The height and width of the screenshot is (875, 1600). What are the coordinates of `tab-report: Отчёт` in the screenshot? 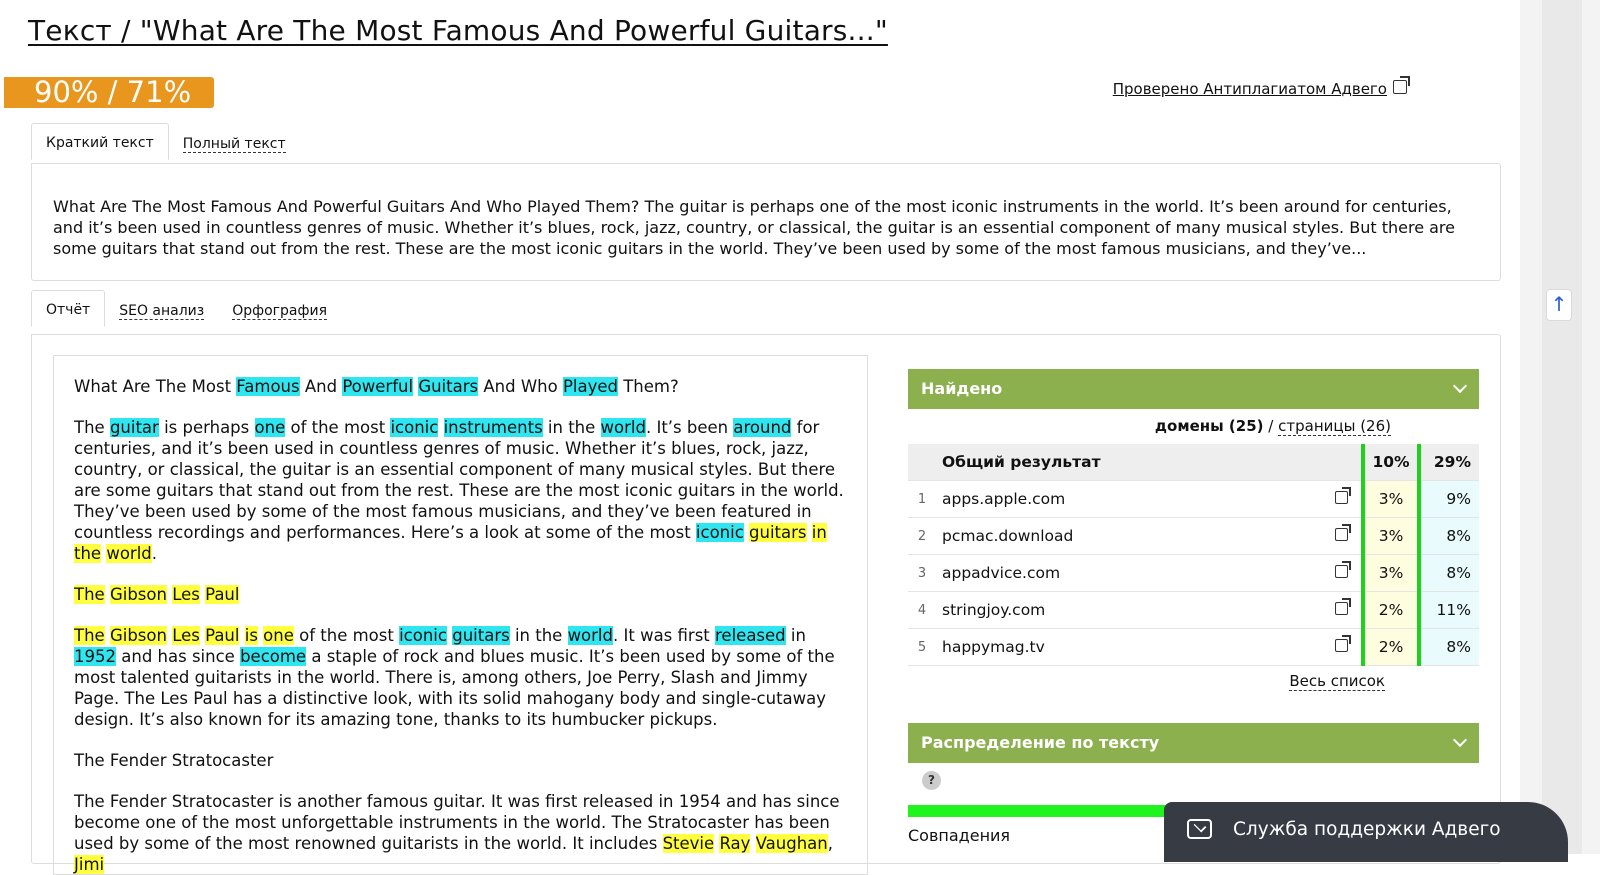 It's located at (68, 308).